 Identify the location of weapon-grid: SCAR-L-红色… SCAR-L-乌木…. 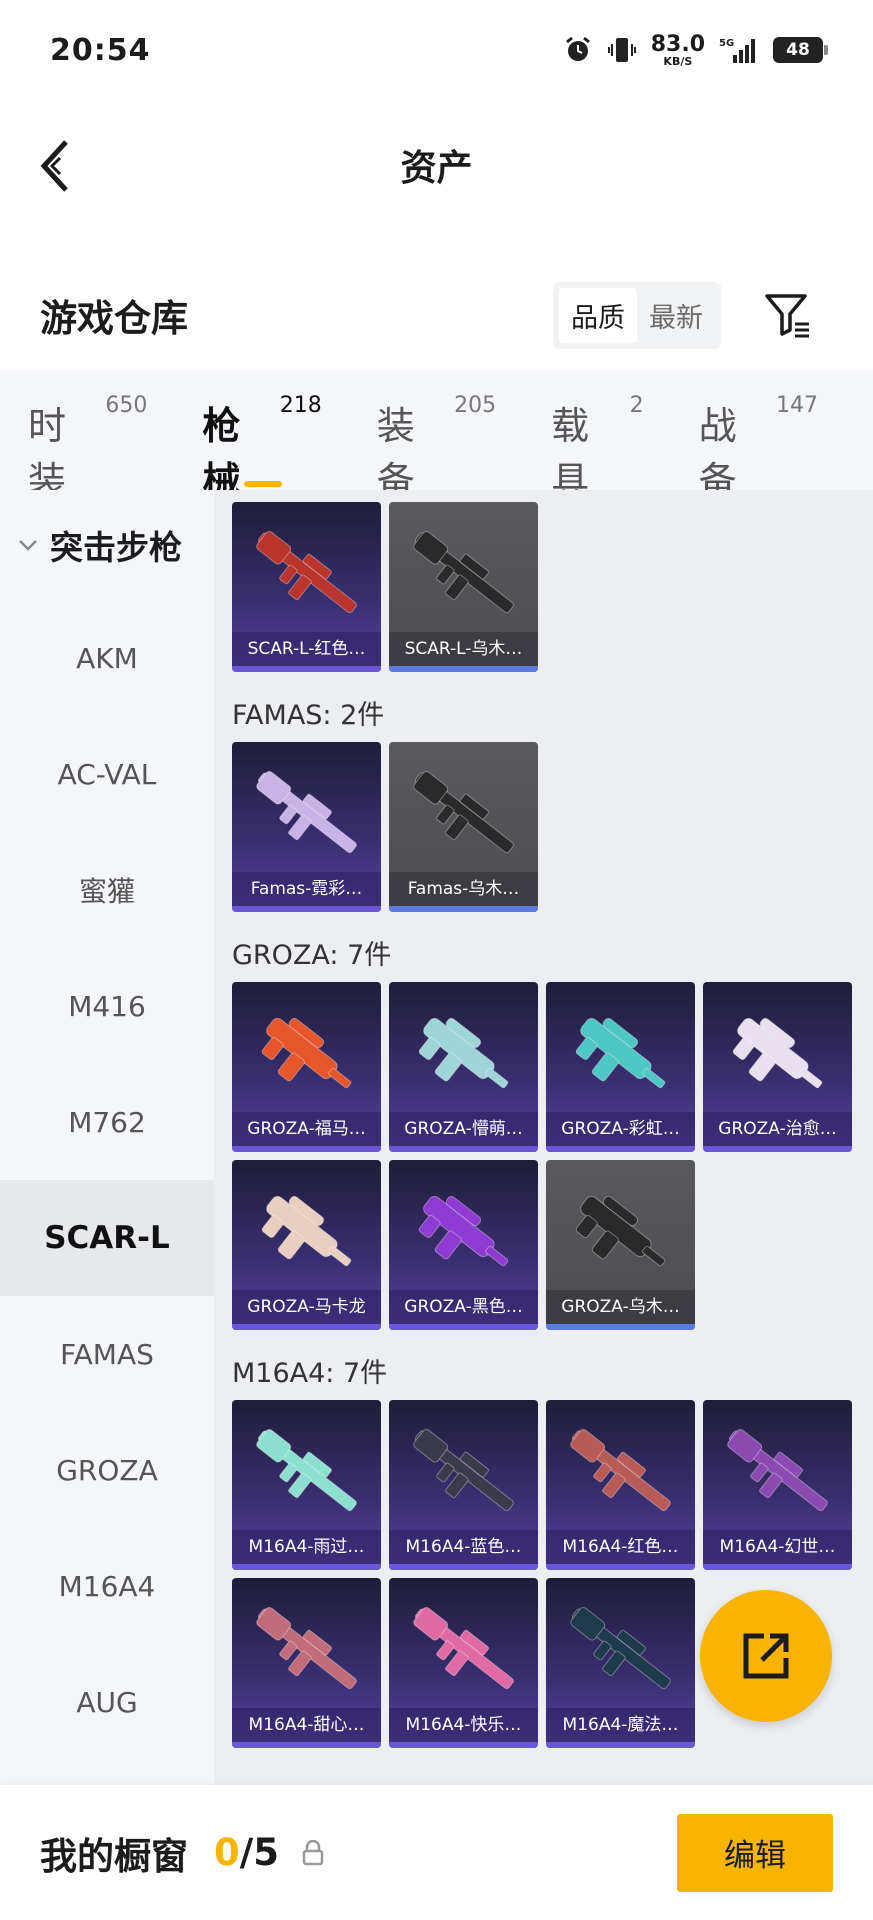
(552, 587).